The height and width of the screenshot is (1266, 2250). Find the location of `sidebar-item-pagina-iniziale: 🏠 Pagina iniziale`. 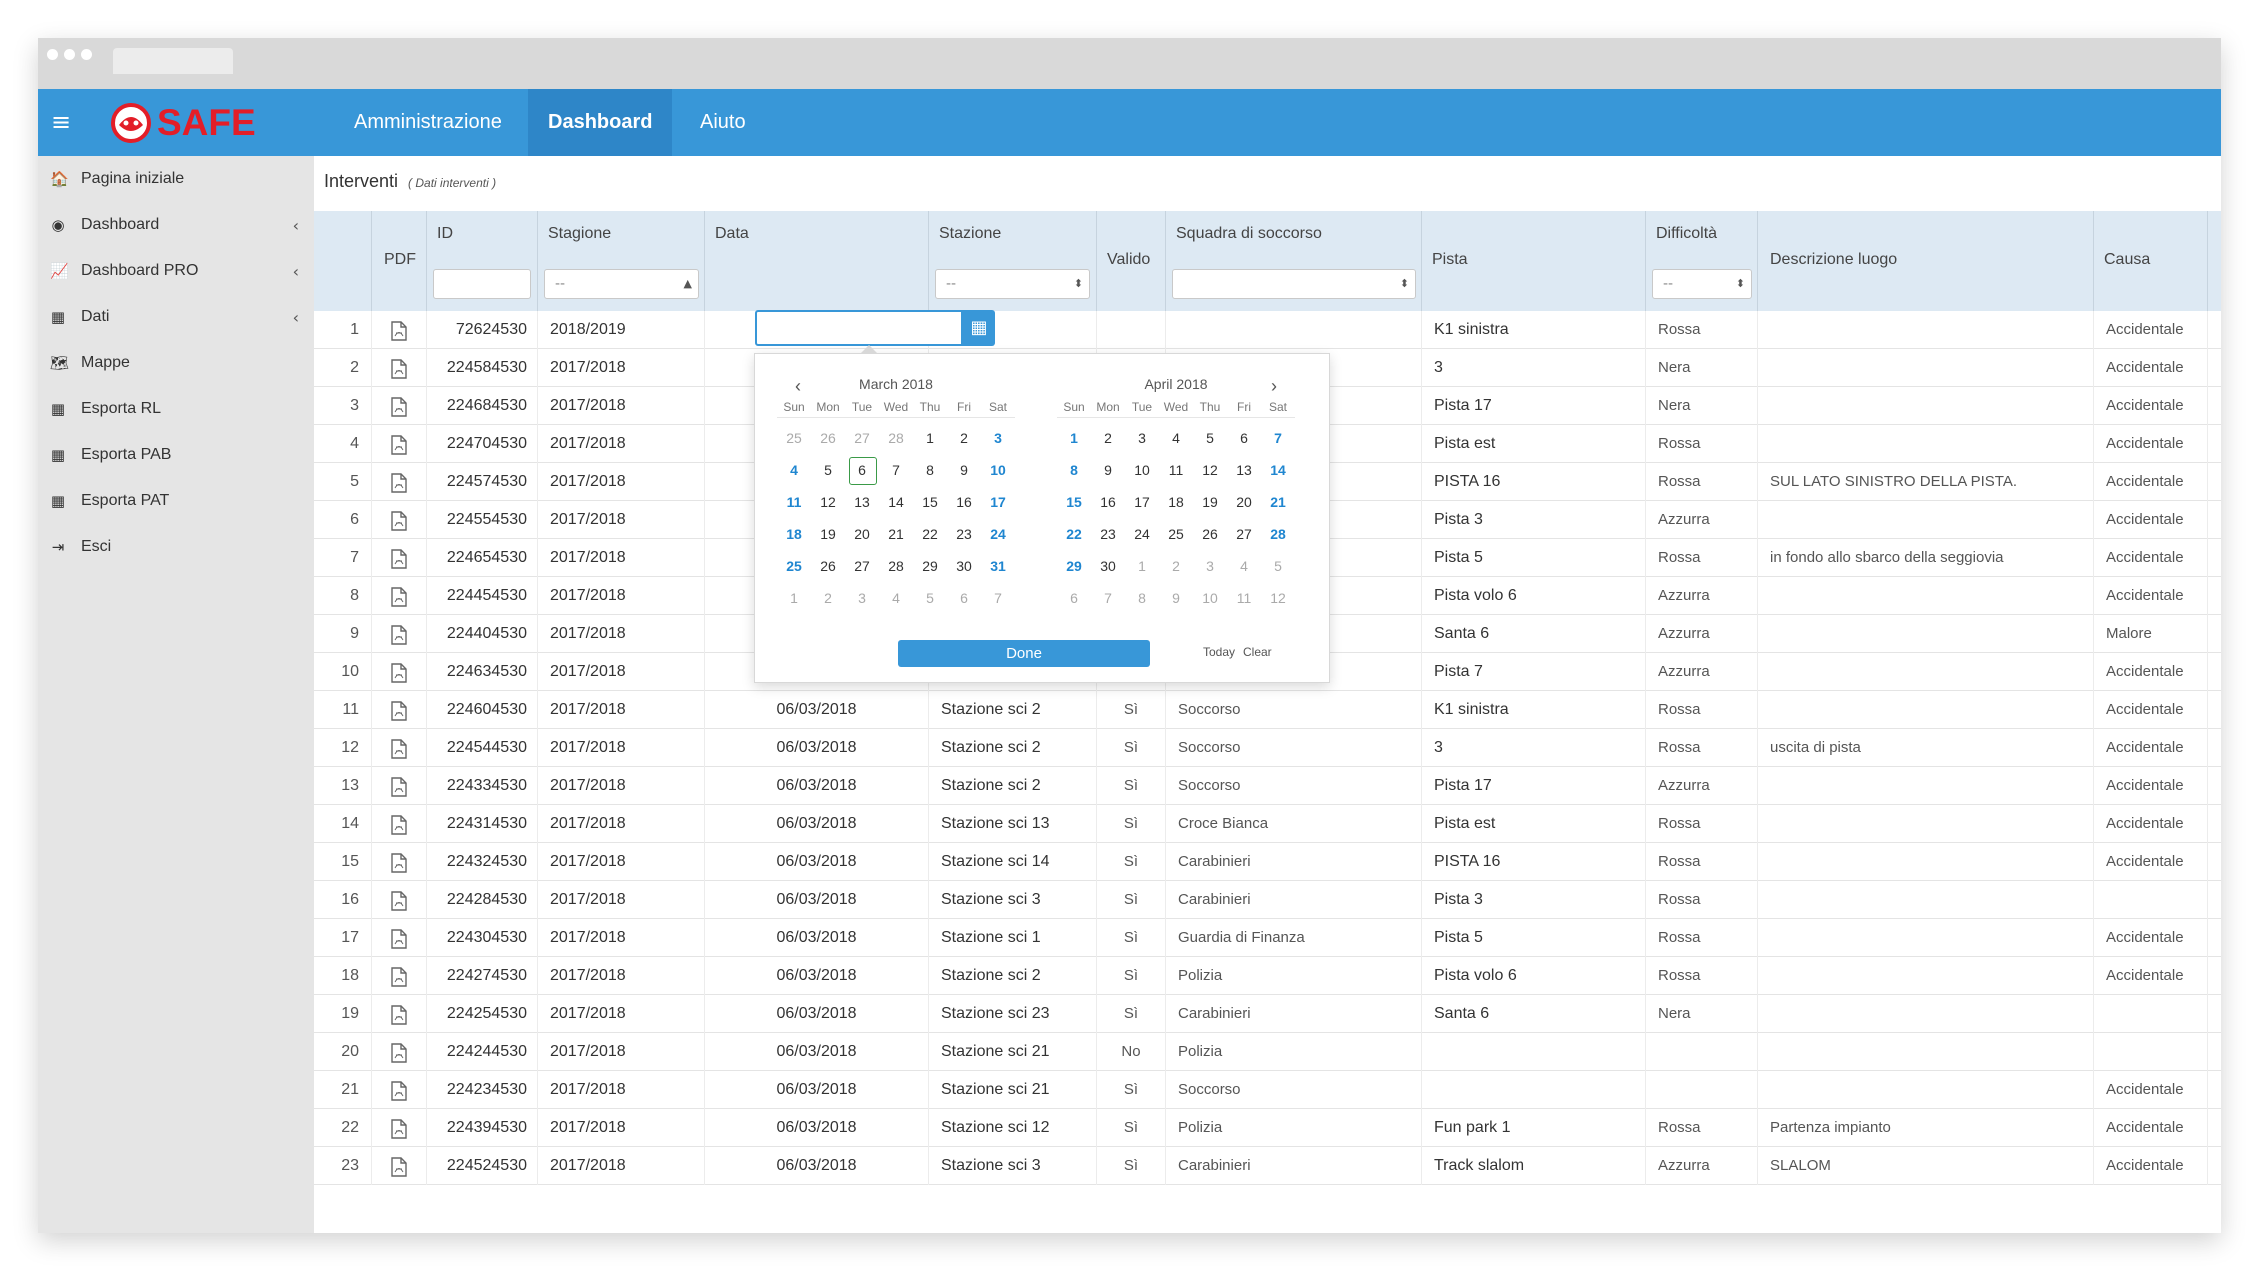

sidebar-item-pagina-iniziale: 🏠 Pagina iniziale is located at coordinates (176, 179).